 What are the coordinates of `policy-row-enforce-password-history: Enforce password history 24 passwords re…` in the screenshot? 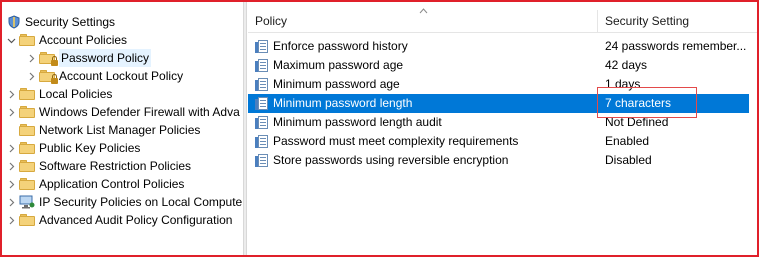 It's located at (498, 46).